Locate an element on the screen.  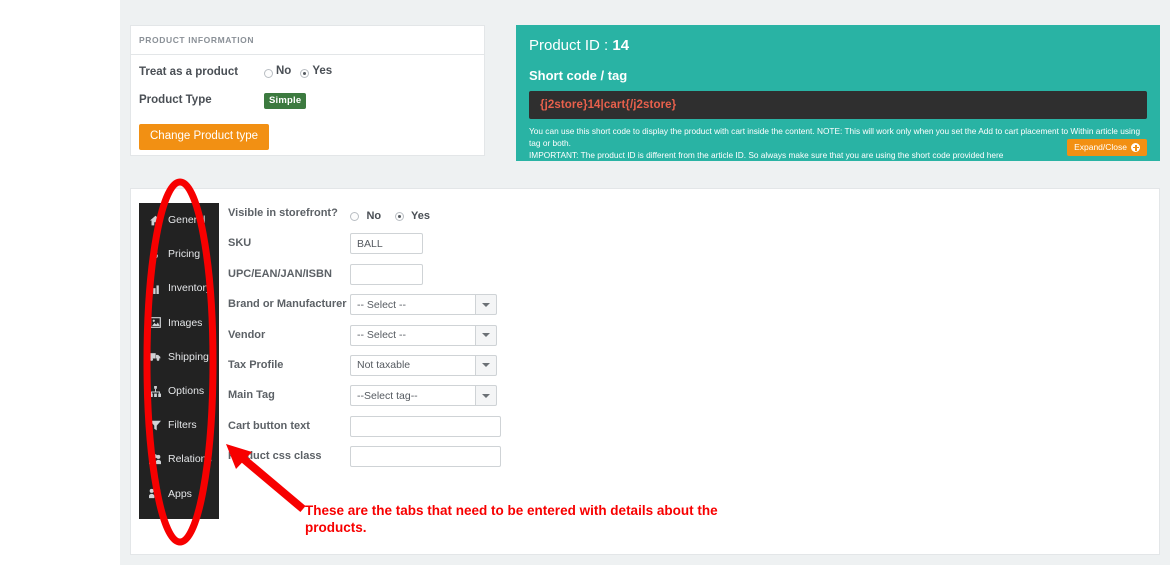
sidebar-item-apps: Apps is located at coordinates (179, 494).